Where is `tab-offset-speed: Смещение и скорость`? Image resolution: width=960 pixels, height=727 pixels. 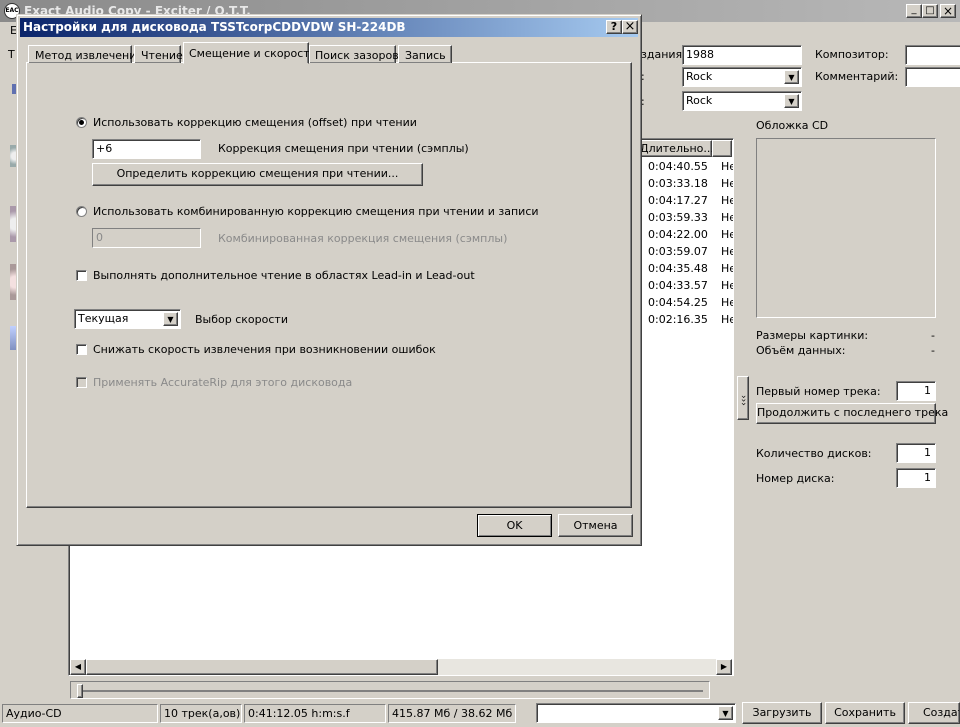 tab-offset-speed: Смещение и скорость is located at coordinates (249, 53).